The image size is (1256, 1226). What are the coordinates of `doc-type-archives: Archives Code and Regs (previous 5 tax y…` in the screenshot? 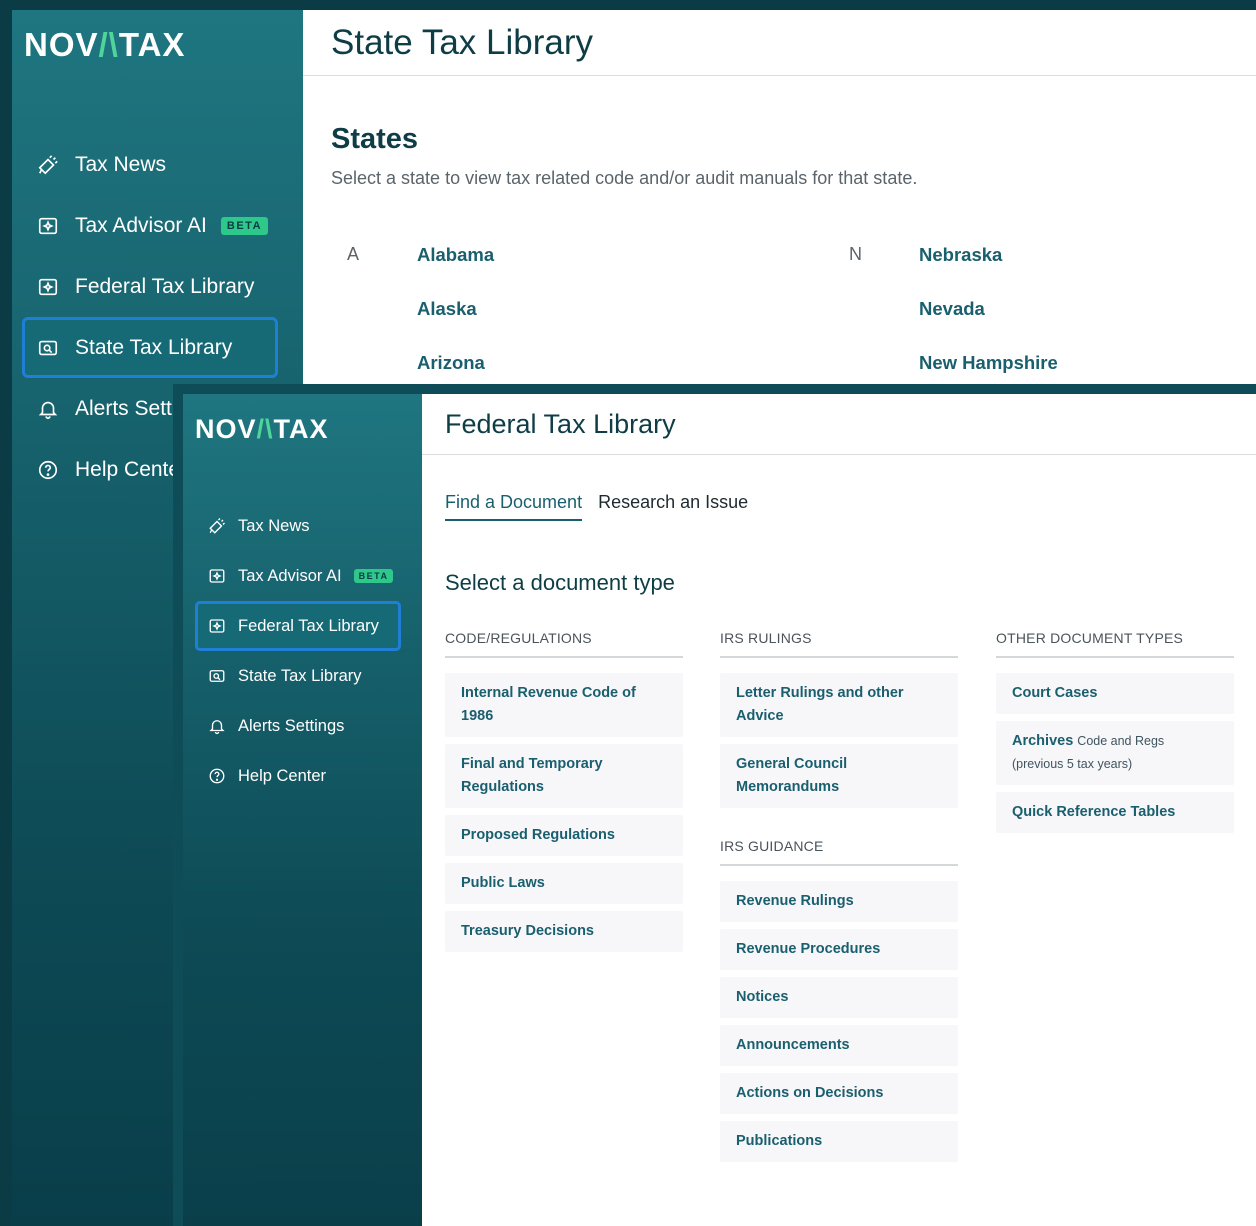 It's located at (1115, 753).